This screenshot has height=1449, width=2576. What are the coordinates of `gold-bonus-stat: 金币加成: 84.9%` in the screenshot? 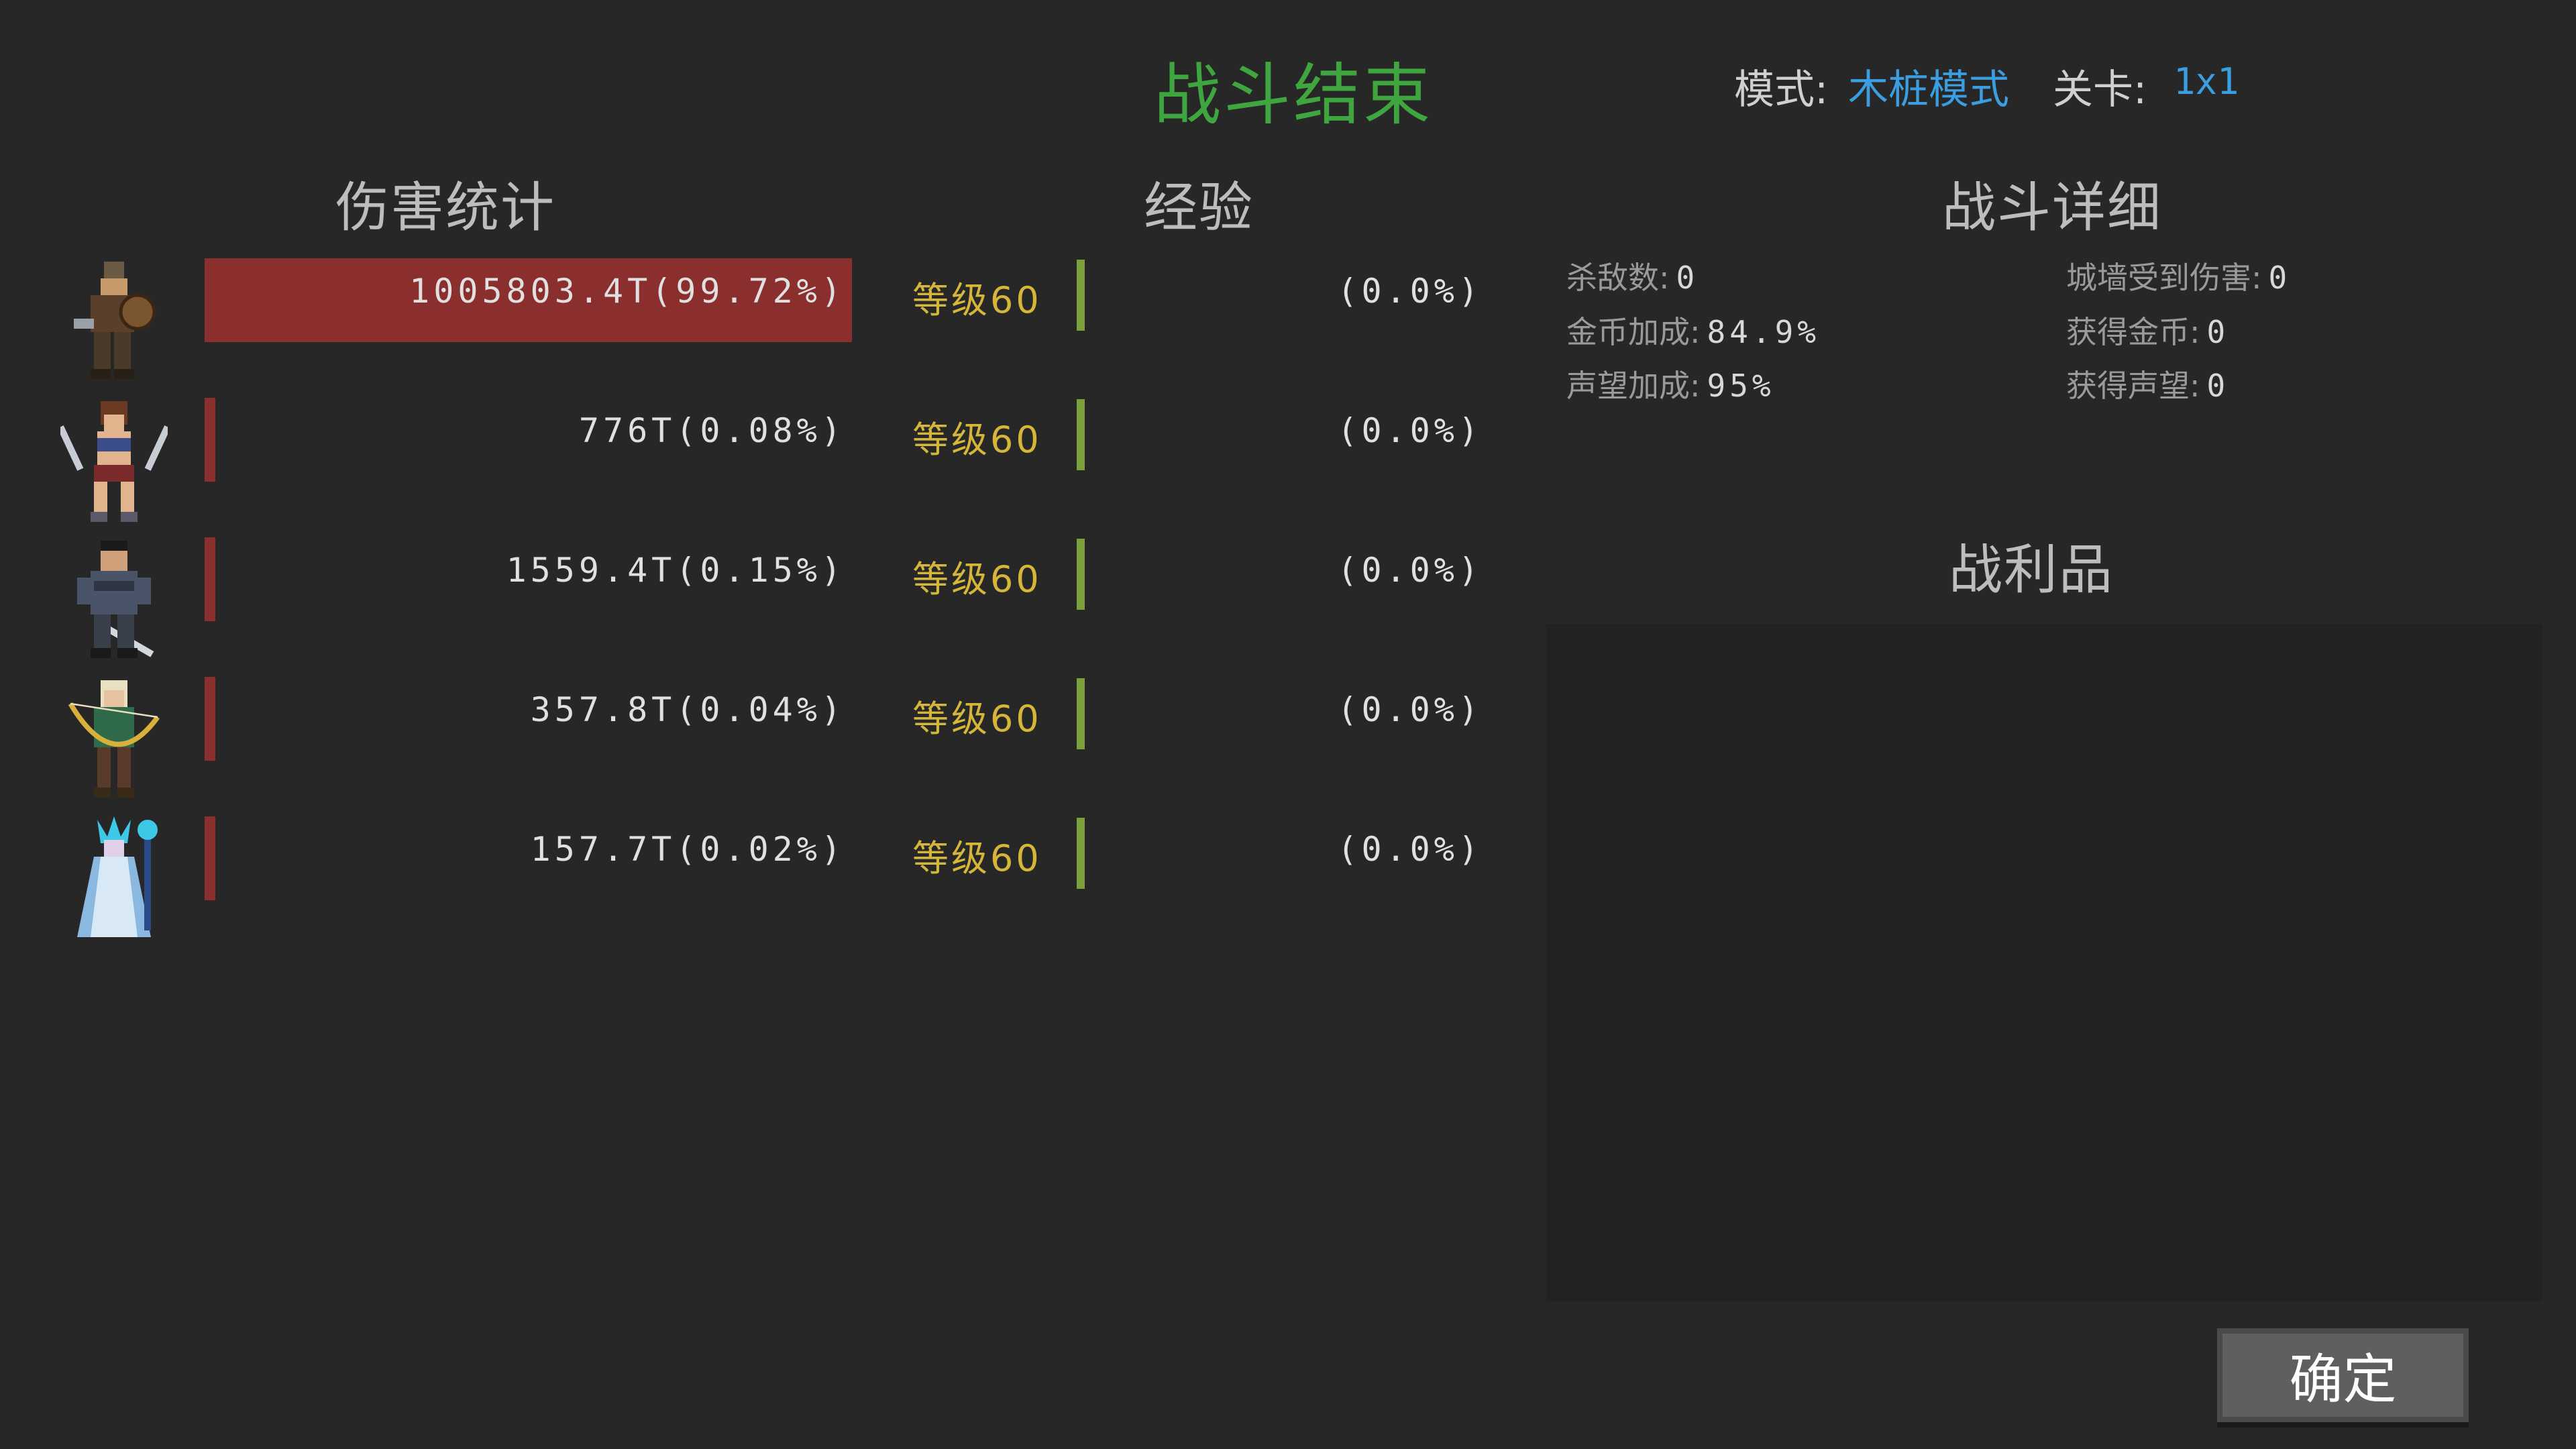 It's located at (1693, 330).